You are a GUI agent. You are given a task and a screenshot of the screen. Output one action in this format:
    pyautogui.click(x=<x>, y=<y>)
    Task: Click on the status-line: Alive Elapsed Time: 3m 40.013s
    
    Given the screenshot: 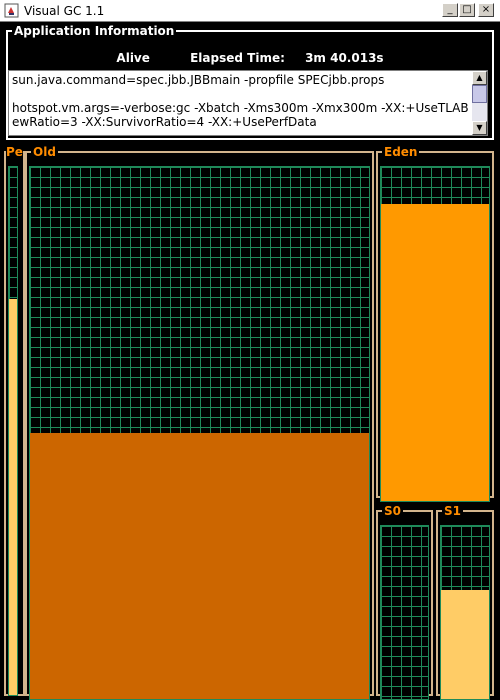 What is the action you would take?
    pyautogui.click(x=250, y=58)
    